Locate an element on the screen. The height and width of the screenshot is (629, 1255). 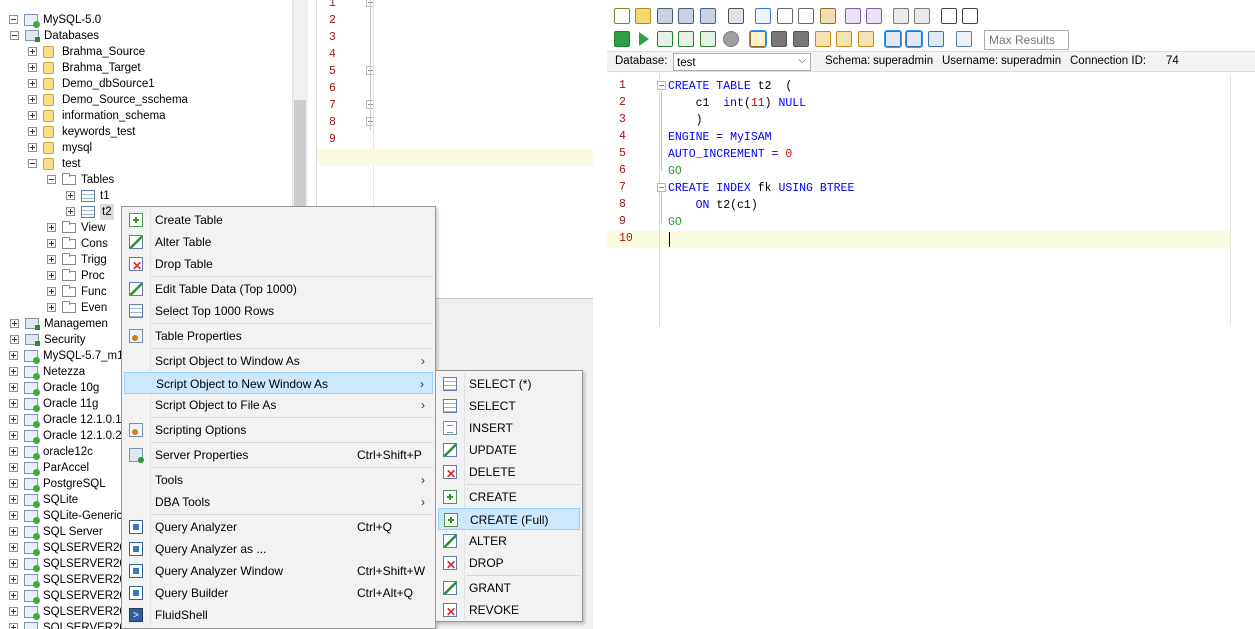
find-icon is located at coordinates (901, 16).